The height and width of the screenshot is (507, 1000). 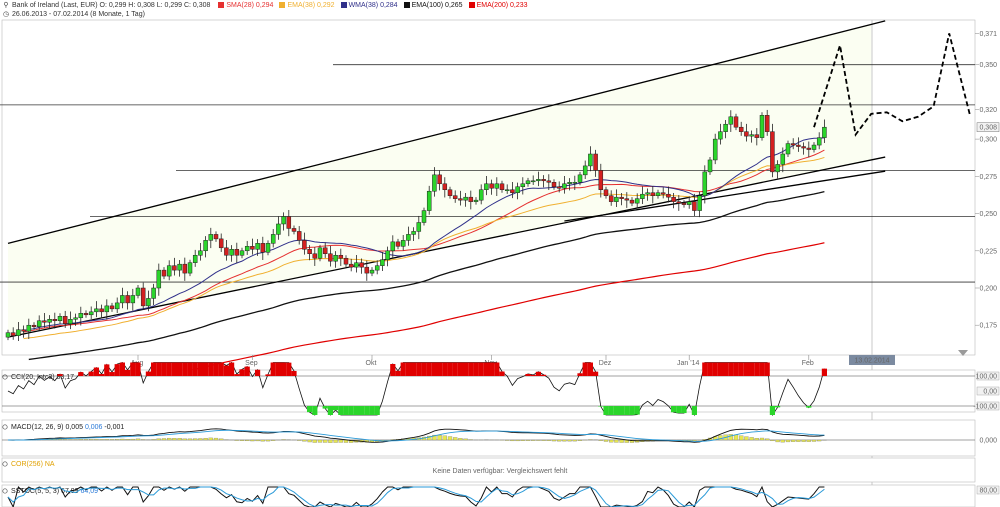 I want to click on price-tick-label: 0,371, so click(x=988, y=34).